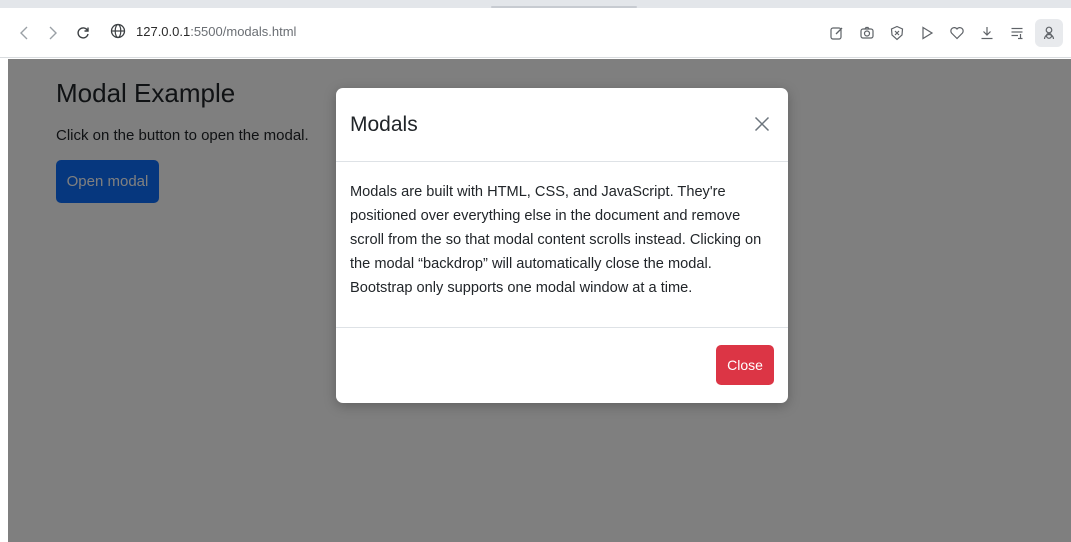 The width and height of the screenshot is (1071, 542). What do you see at coordinates (762, 124) in the screenshot?
I see `close-icon` at bounding box center [762, 124].